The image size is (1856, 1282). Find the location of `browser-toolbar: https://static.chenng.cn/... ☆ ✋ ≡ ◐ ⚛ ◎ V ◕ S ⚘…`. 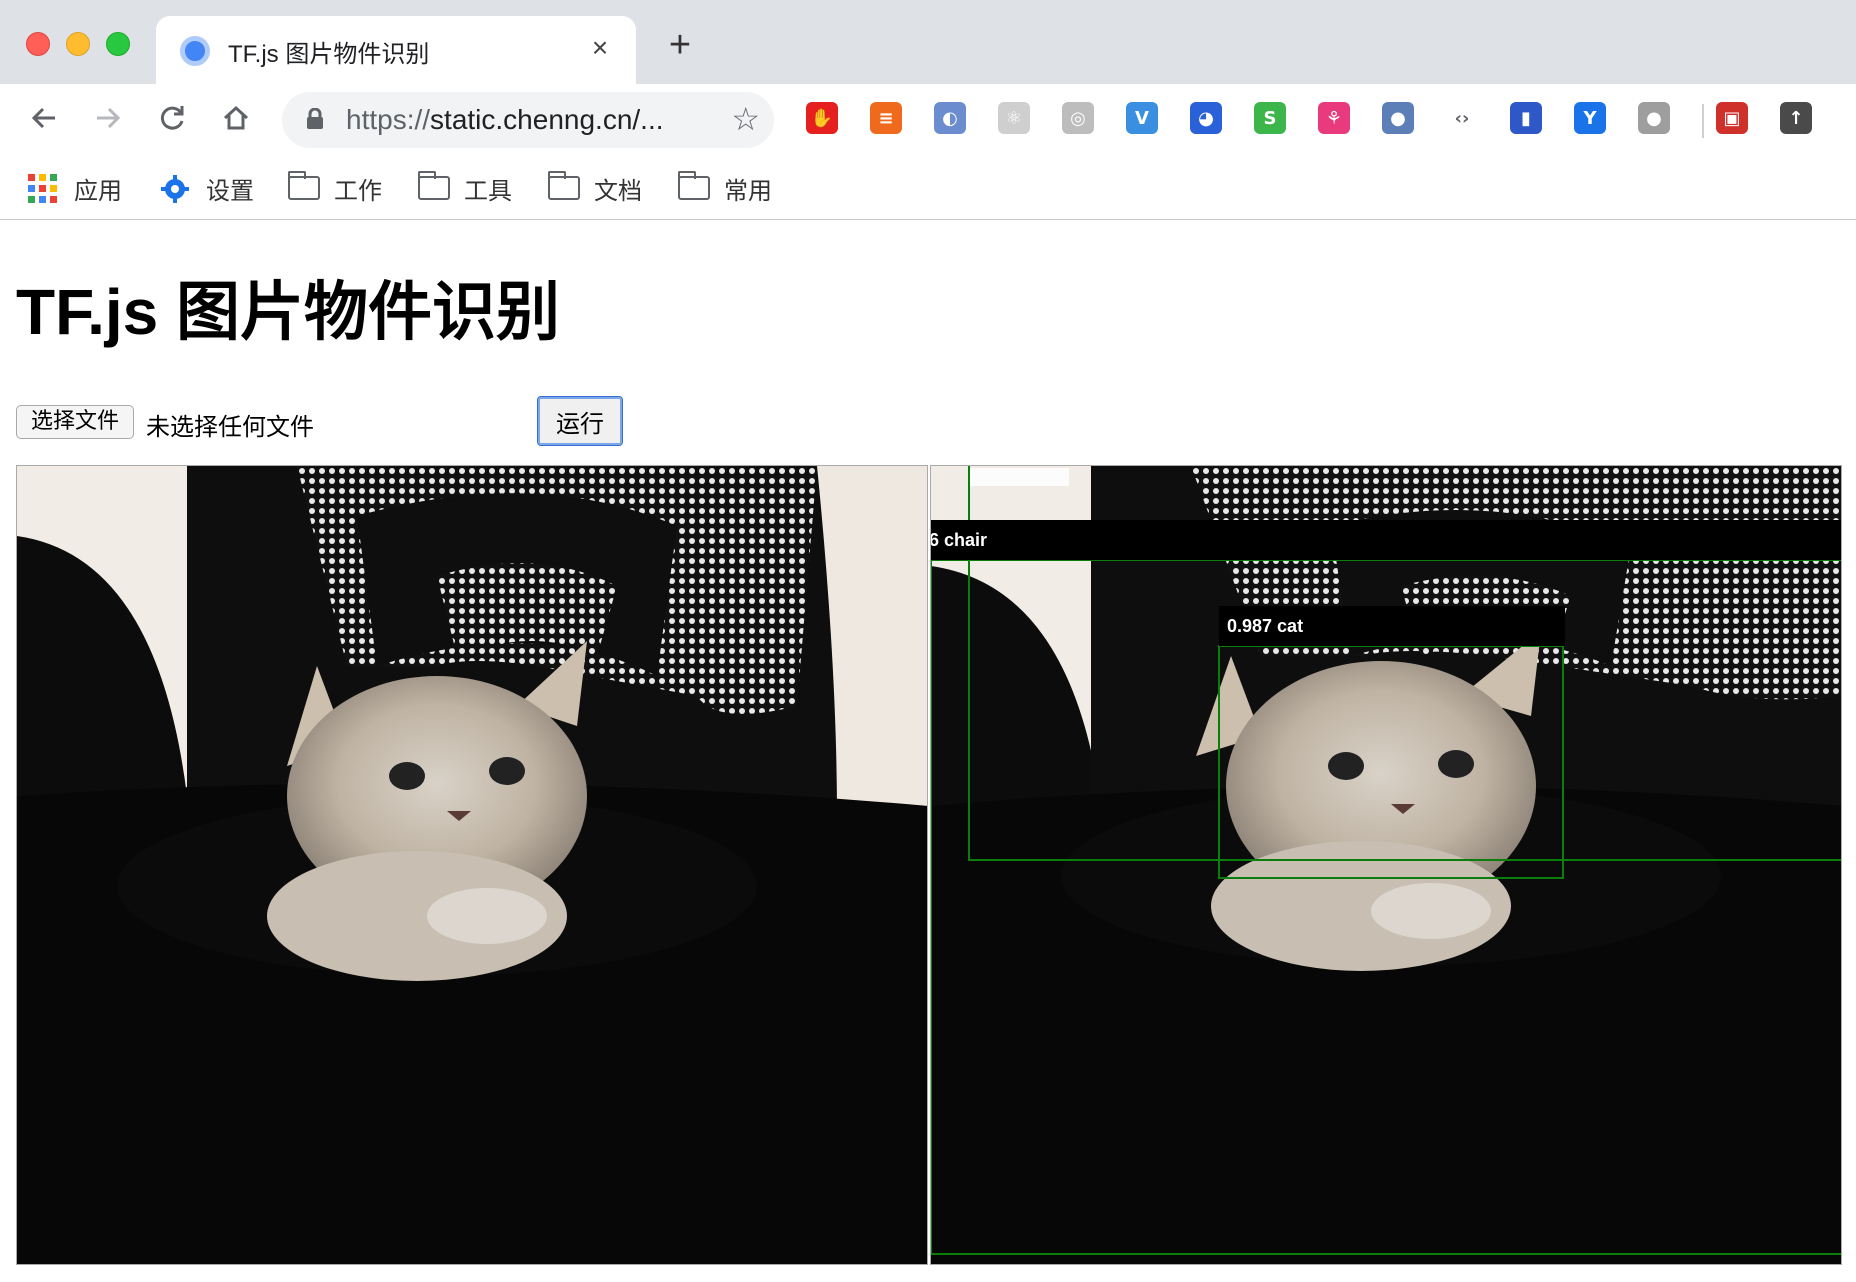

browser-toolbar: https://static.chenng.cn/... ☆ ✋ ≡ ◐ ⚛ ◎ V ◕ S ⚘… is located at coordinates (928, 121).